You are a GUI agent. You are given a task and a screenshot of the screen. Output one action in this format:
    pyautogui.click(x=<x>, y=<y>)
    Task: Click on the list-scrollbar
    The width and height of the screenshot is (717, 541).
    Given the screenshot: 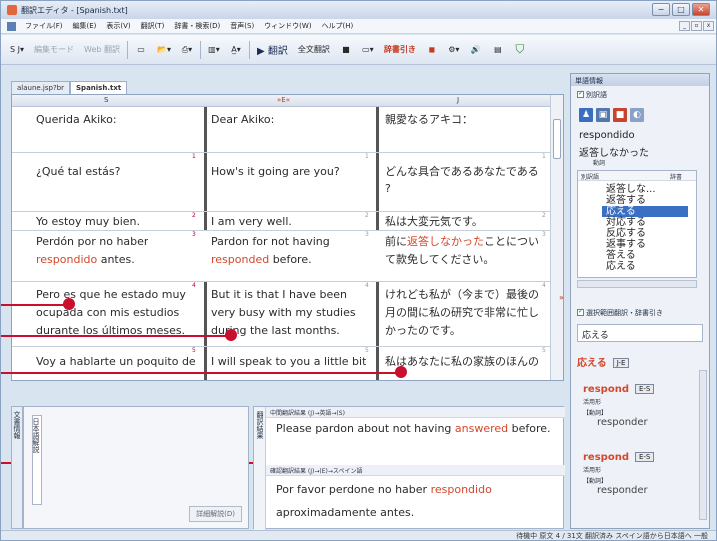 What is the action you would take?
    pyautogui.click(x=637, y=284)
    